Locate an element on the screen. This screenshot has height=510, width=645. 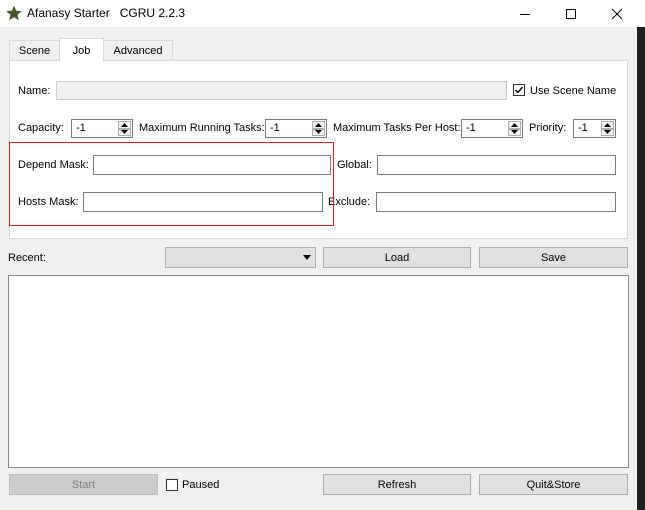
exclude-label: Exclude: is located at coordinates (349, 202).